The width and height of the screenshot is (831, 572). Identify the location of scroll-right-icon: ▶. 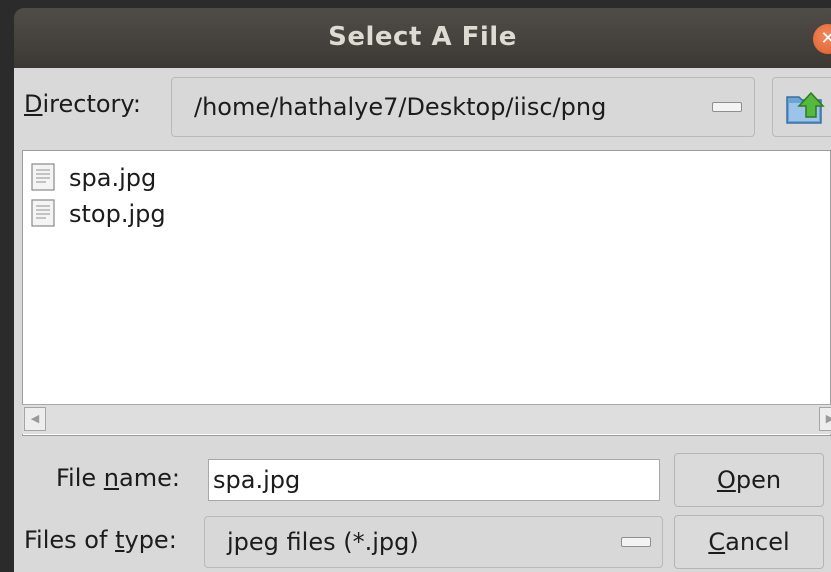
(828, 418).